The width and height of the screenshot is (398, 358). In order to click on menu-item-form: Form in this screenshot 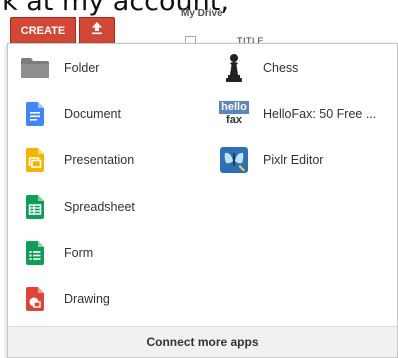, I will do `click(108, 253)`.